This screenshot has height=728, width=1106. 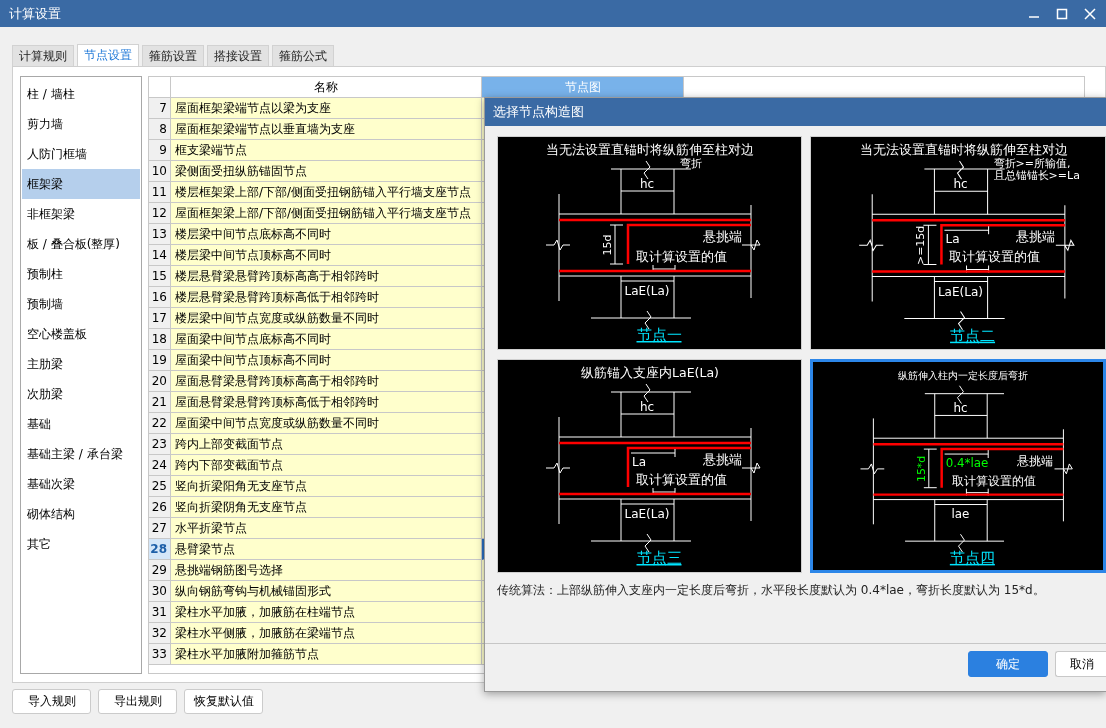 What do you see at coordinates (649, 466) in the screenshot?
I see `node-diagram-card: 纵筋锚入支座内LaE(La) hc La 悬挑端 取计算设置的值 LaE(La) 节点三` at bounding box center [649, 466].